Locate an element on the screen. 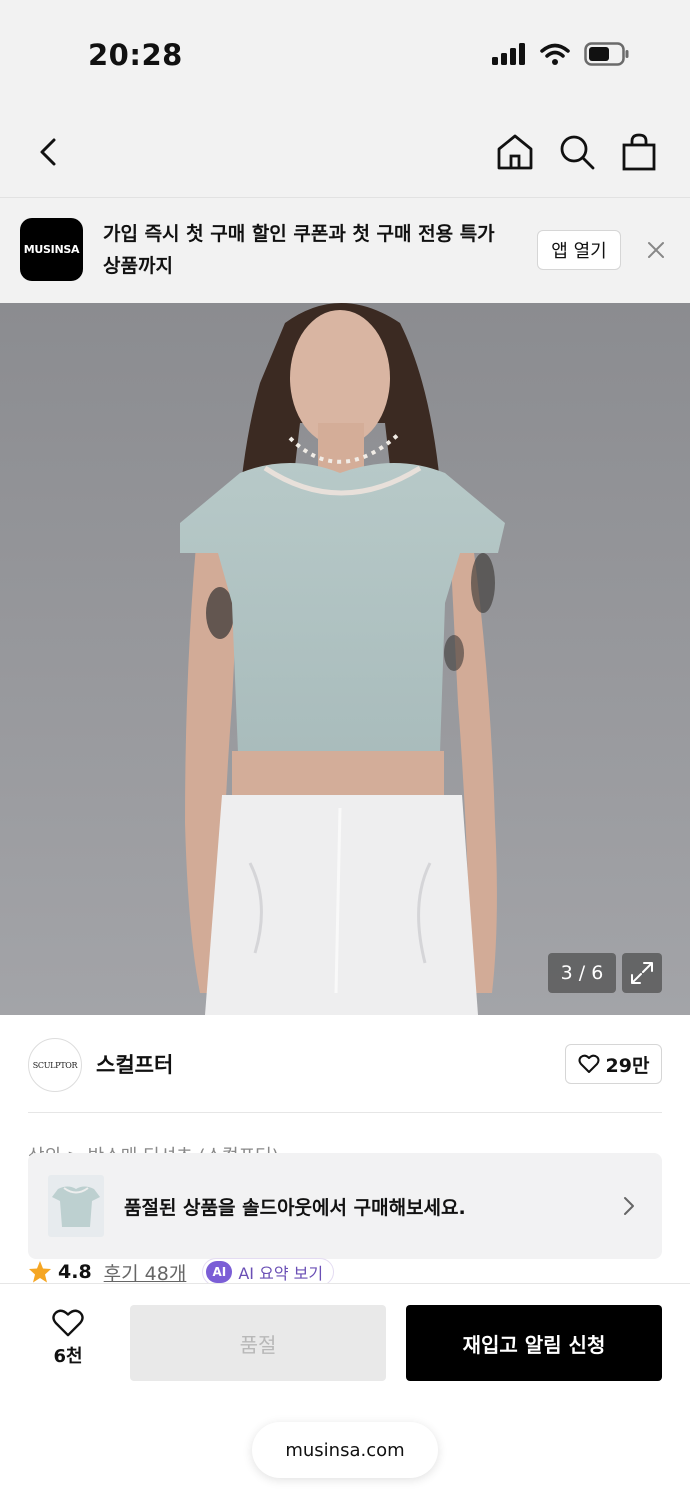 Image resolution: width=690 pixels, height=1500 pixels. close-icon is located at coordinates (656, 250).